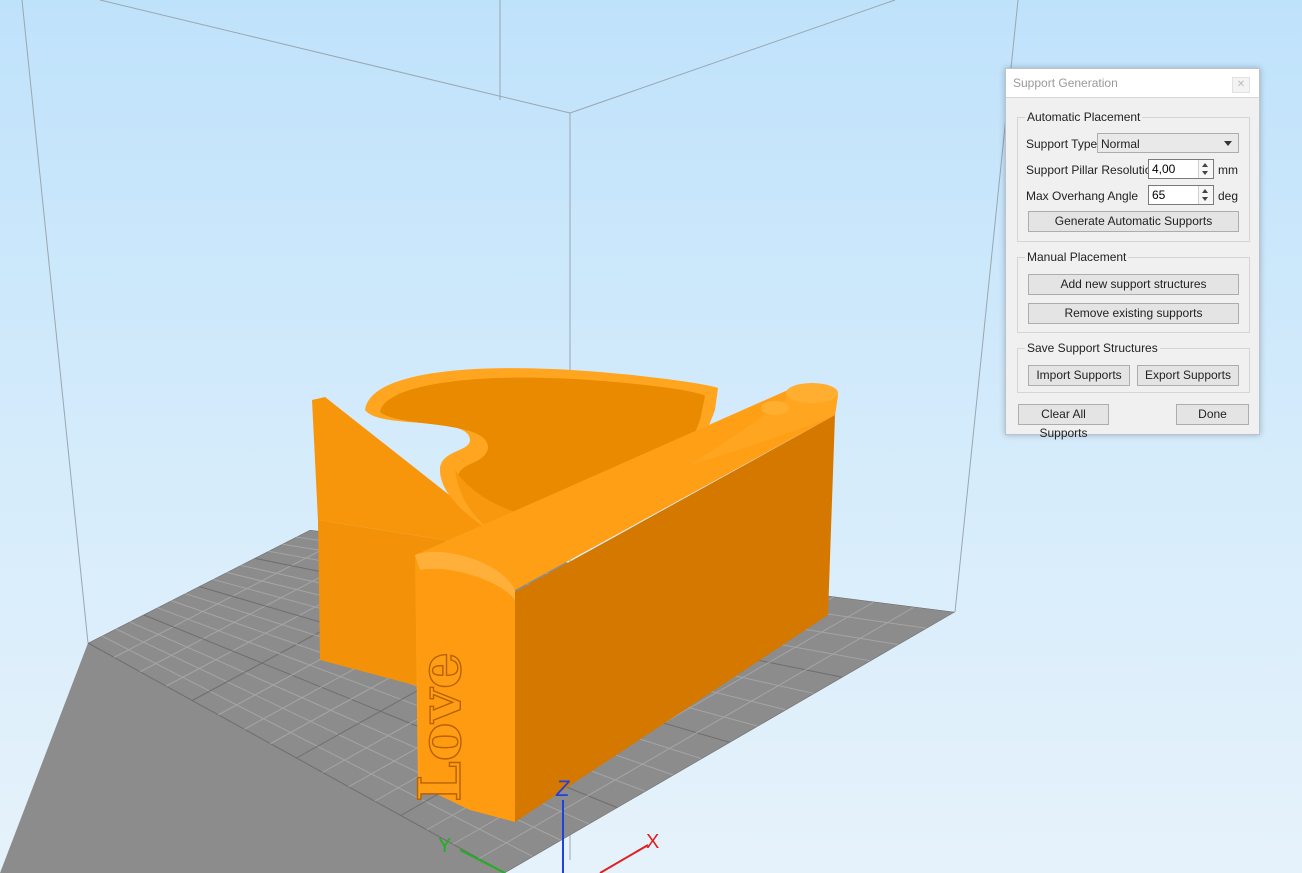 The height and width of the screenshot is (873, 1302). I want to click on close-icon: ✕, so click(1241, 85).